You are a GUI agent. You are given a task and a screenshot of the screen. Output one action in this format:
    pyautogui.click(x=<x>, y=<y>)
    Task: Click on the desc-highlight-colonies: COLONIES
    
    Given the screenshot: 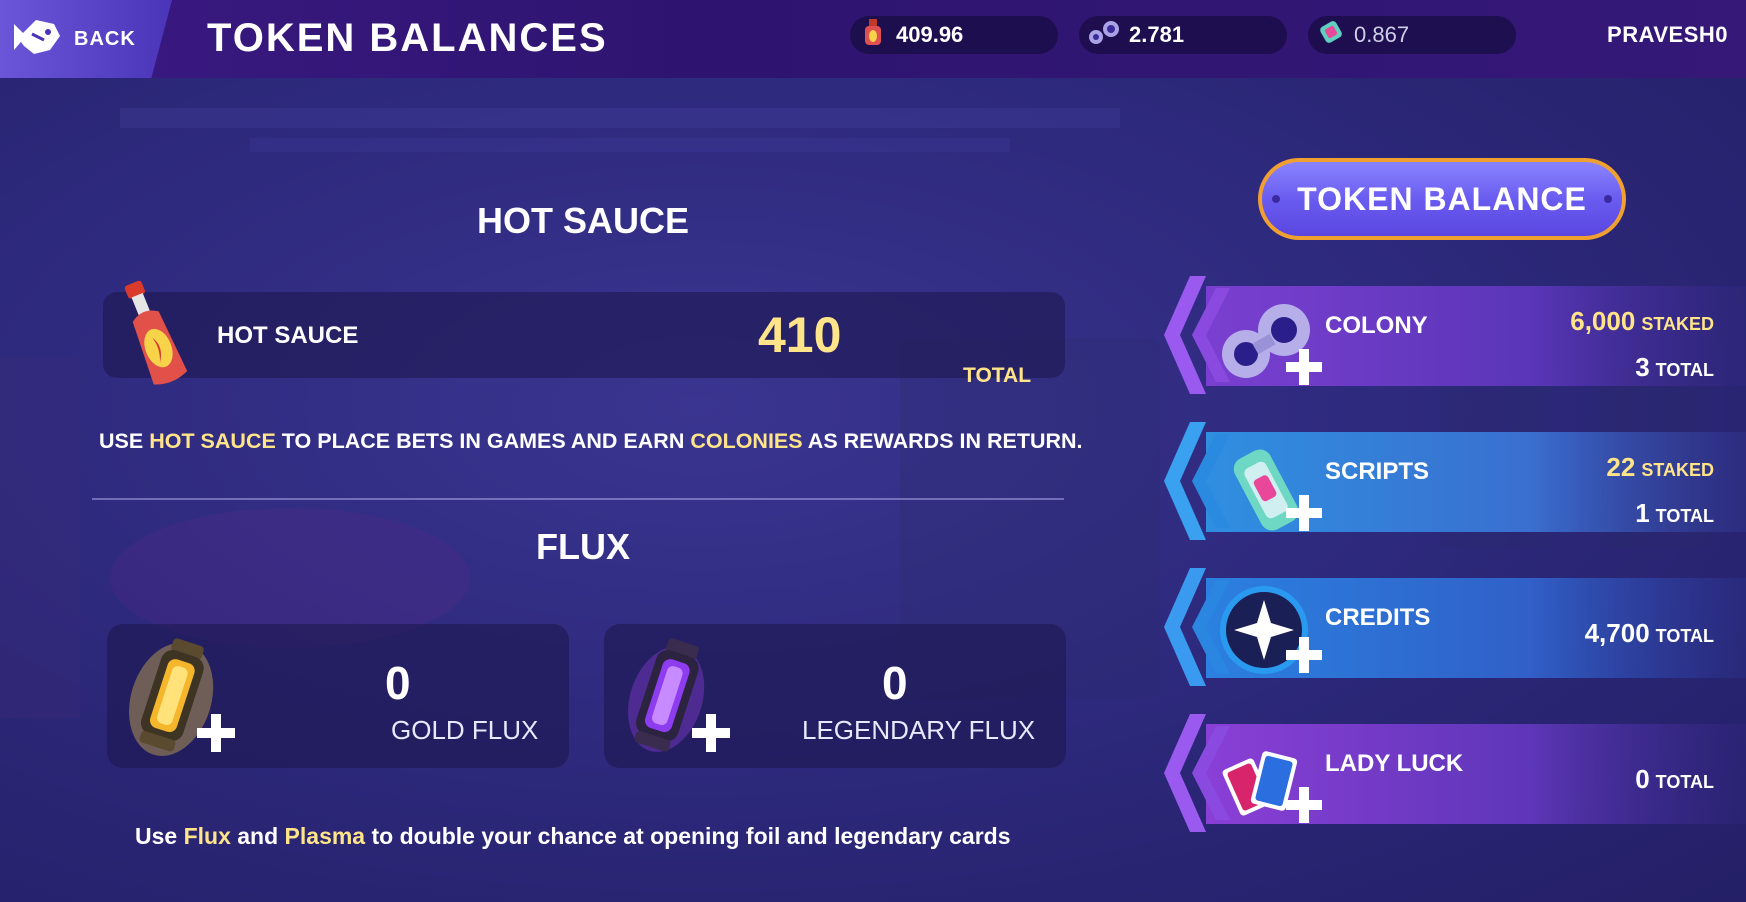 What is the action you would take?
    pyautogui.click(x=746, y=441)
    